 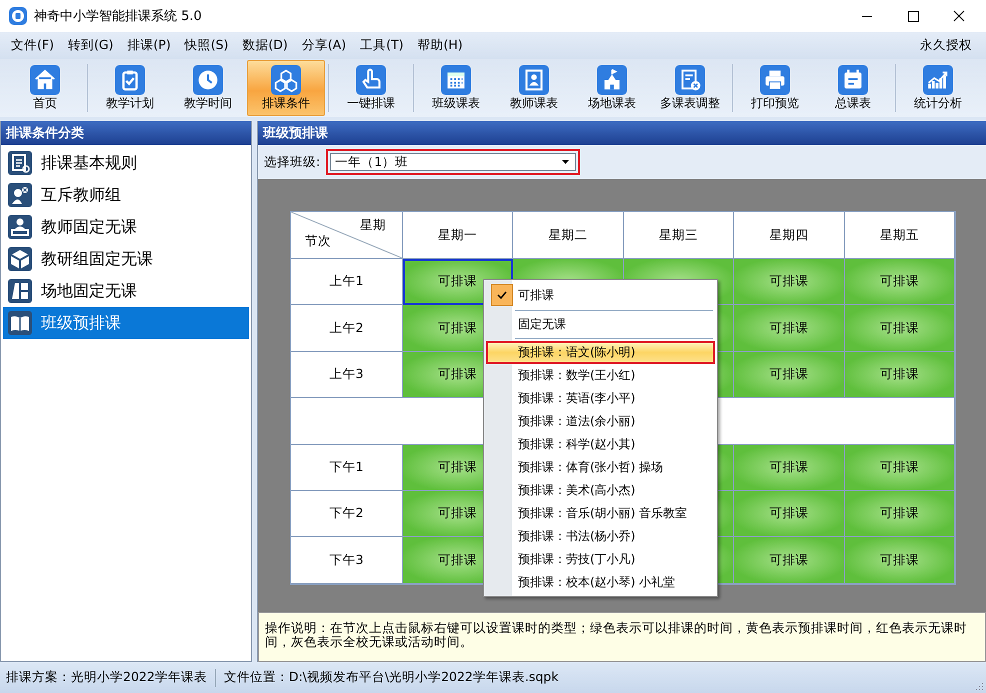 I want to click on toolbar-button: 打印预览, so click(x=775, y=88).